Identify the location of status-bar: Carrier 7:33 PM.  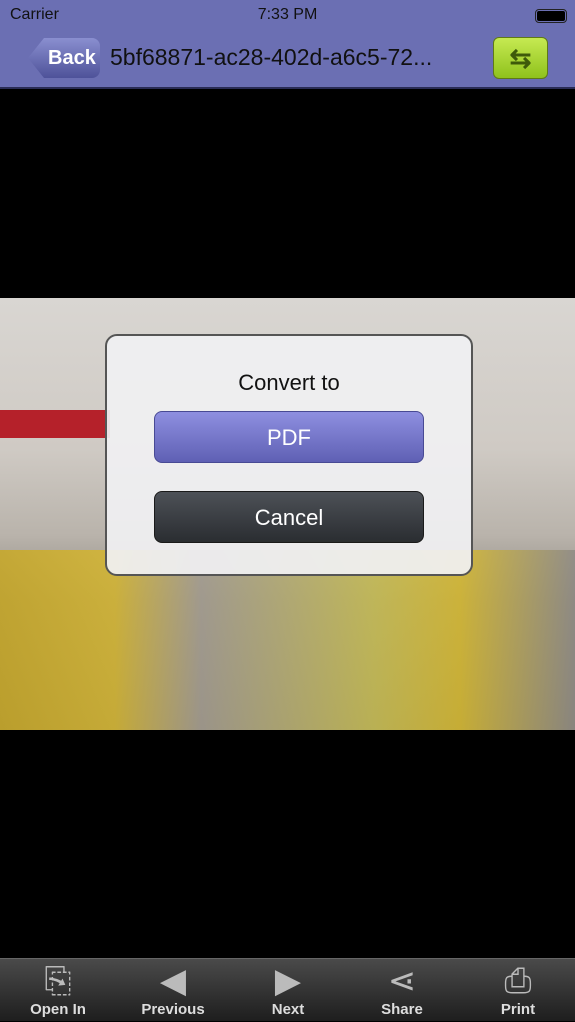
(287, 16).